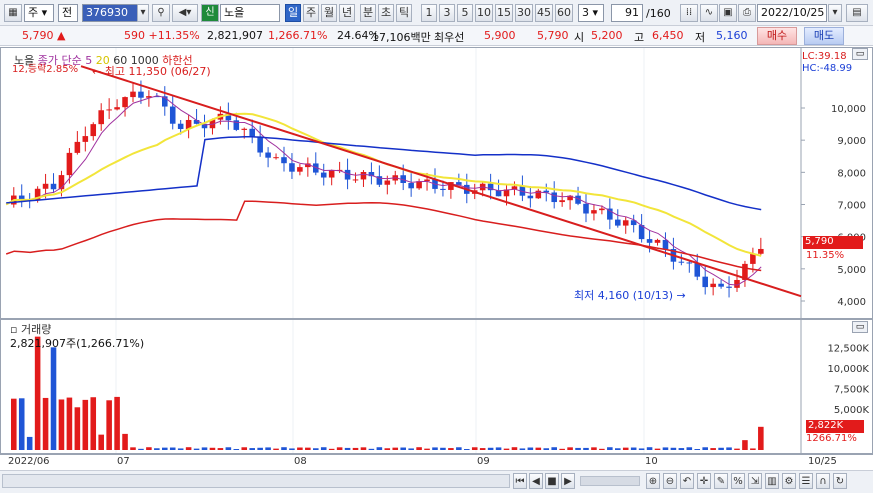 This screenshot has height=493, width=873. I want to click on volume-tick-label: 5,000K, so click(852, 410).